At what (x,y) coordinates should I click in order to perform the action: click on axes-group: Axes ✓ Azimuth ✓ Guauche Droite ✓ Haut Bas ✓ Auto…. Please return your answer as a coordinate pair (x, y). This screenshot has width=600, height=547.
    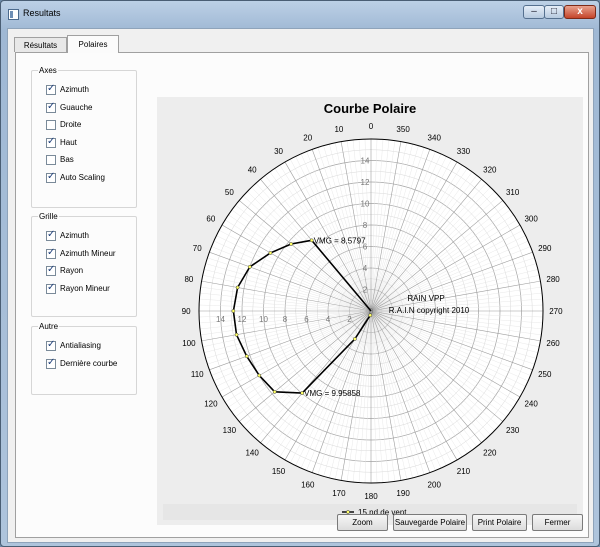
    Looking at the image, I should click on (84, 137).